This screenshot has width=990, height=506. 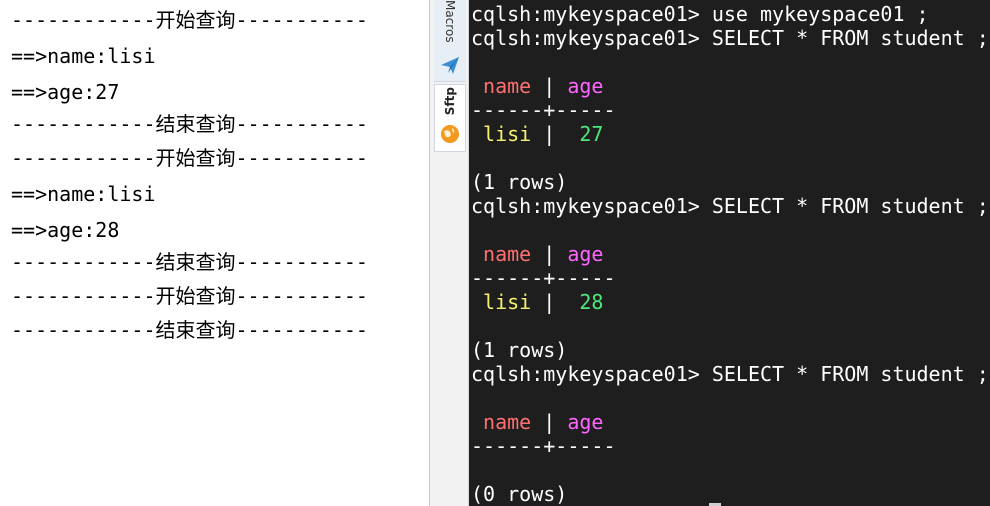 I want to click on globe-icon, so click(x=450, y=134).